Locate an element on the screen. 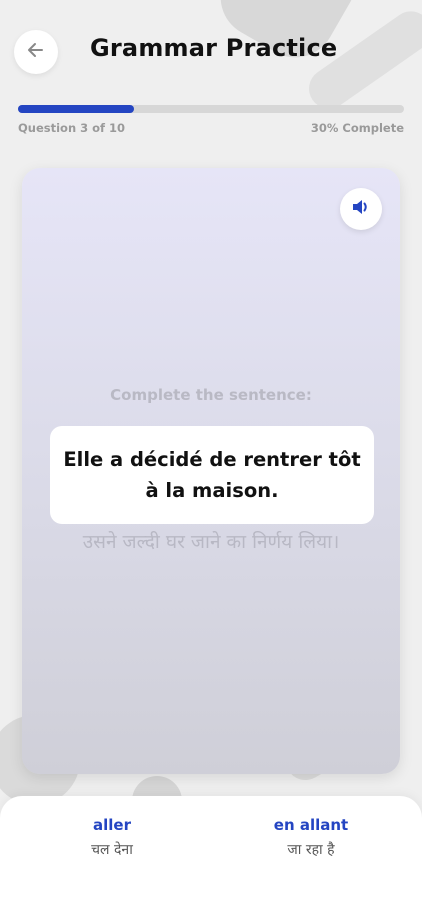 The image size is (422, 906). audio-button is located at coordinates (361, 209).